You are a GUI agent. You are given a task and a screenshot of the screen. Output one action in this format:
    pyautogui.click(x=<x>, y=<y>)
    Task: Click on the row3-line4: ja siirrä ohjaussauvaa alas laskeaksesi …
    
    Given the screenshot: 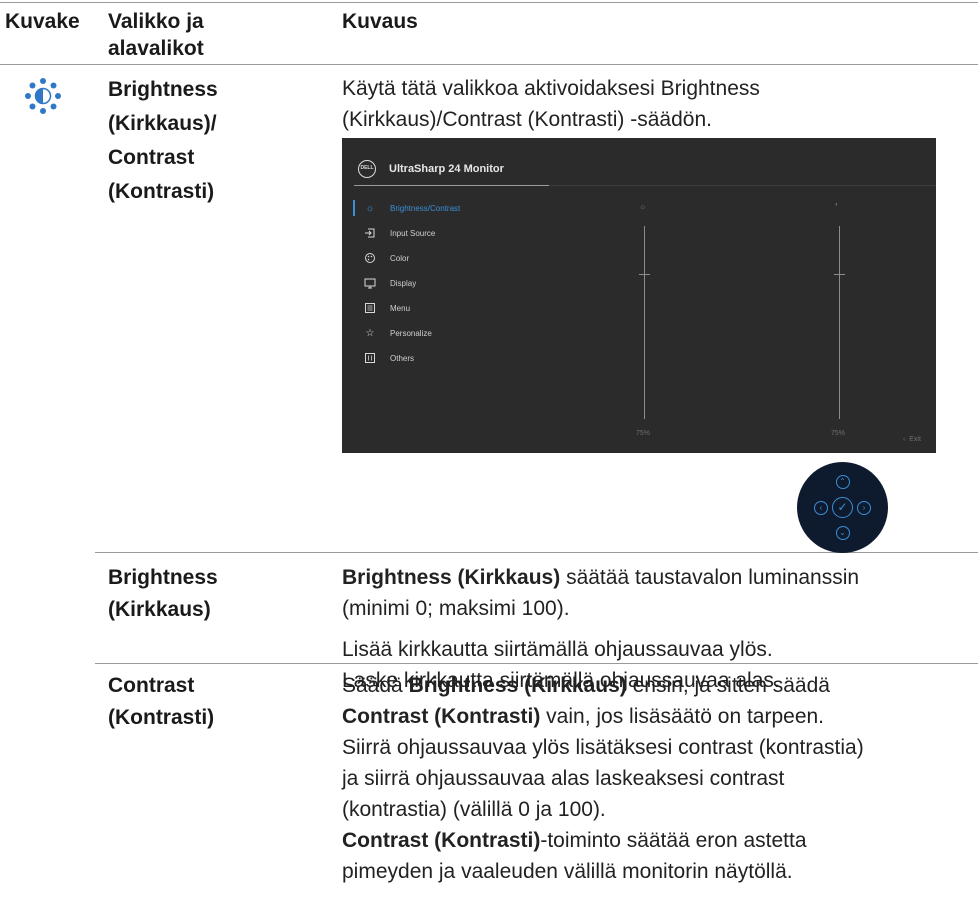 What is the action you would take?
    pyautogui.click(x=563, y=778)
    